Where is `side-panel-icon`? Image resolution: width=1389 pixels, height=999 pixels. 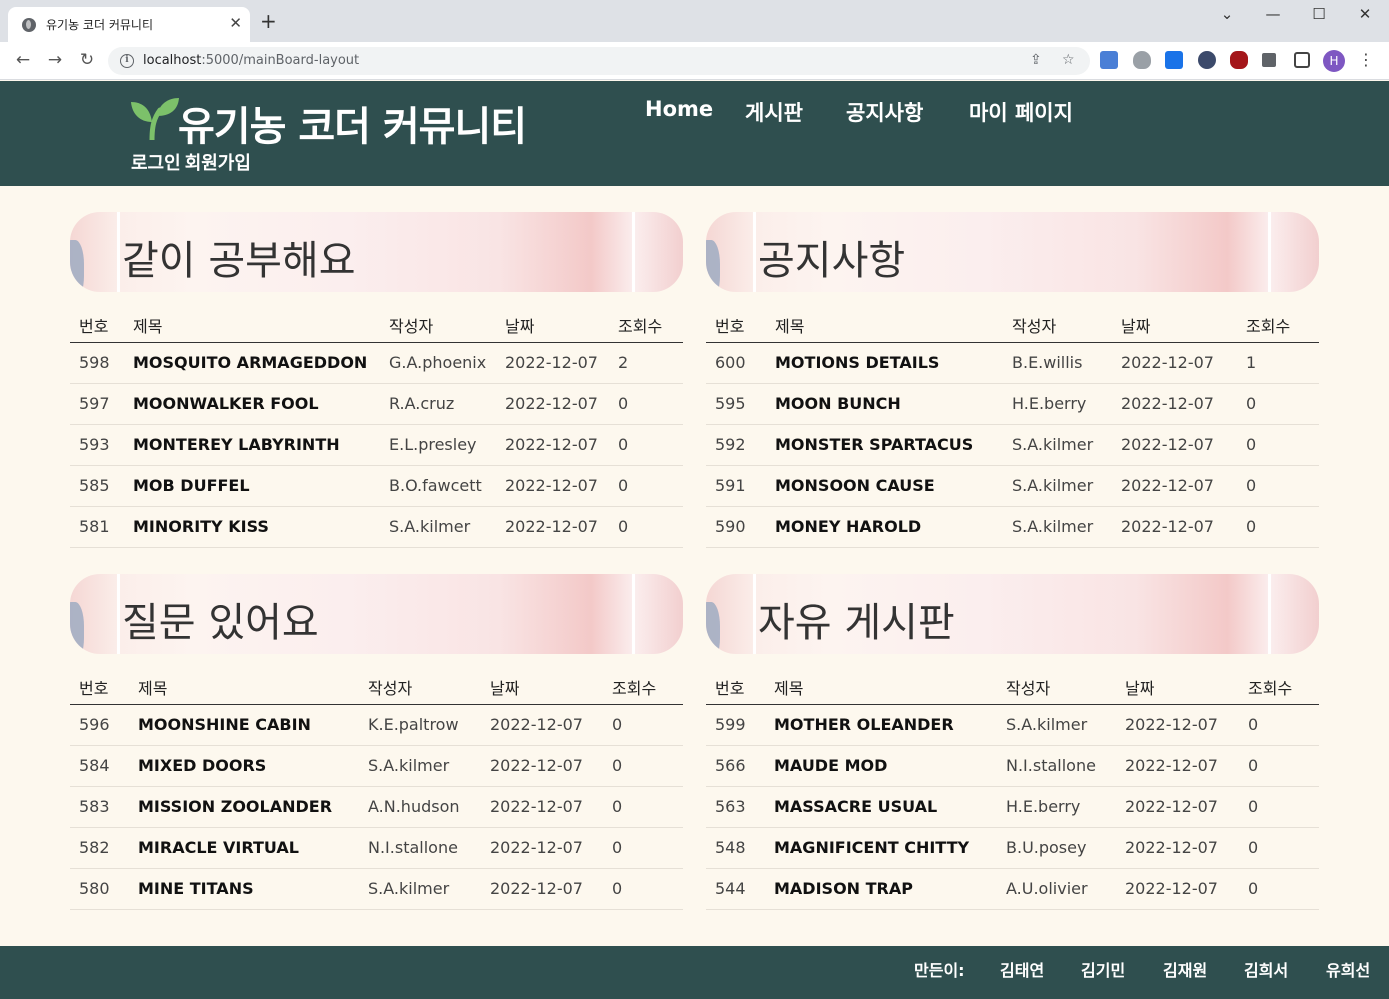
side-panel-icon is located at coordinates (1302, 60).